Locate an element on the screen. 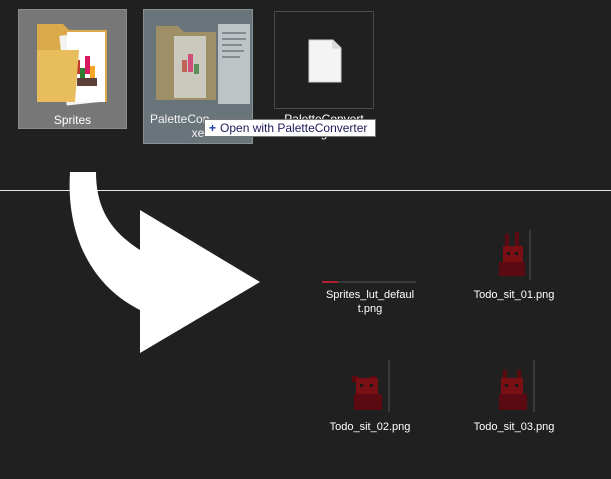 This screenshot has height=479, width=611. output-file-name: Todo_sit_01.png is located at coordinates (514, 295).